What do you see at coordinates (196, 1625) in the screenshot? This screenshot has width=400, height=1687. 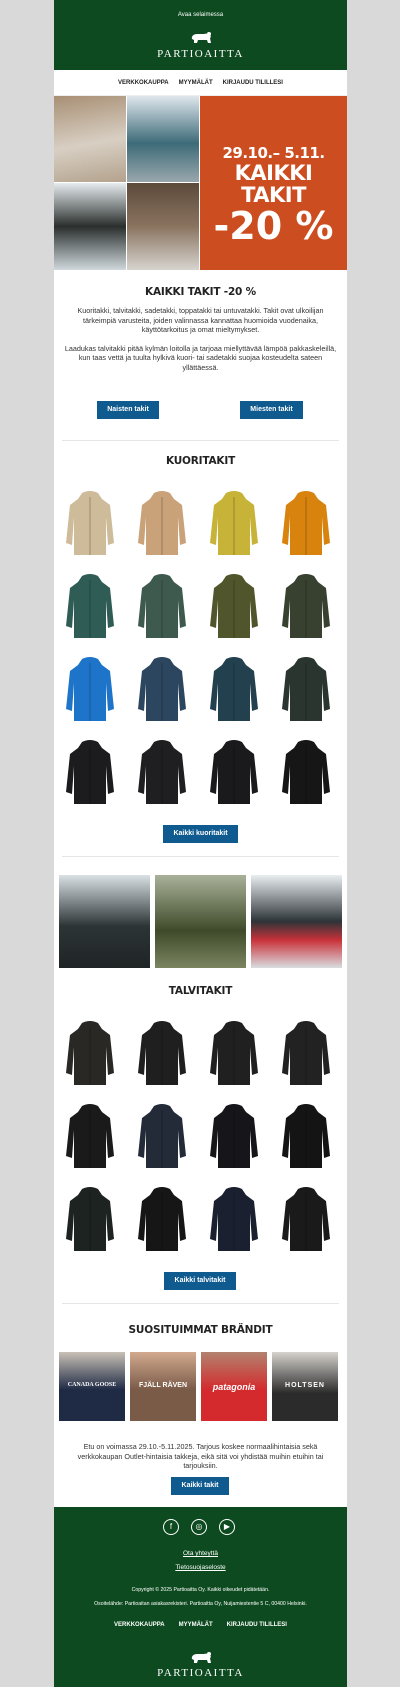 I see `footer-nav-stores: MYYMÄLÄT` at bounding box center [196, 1625].